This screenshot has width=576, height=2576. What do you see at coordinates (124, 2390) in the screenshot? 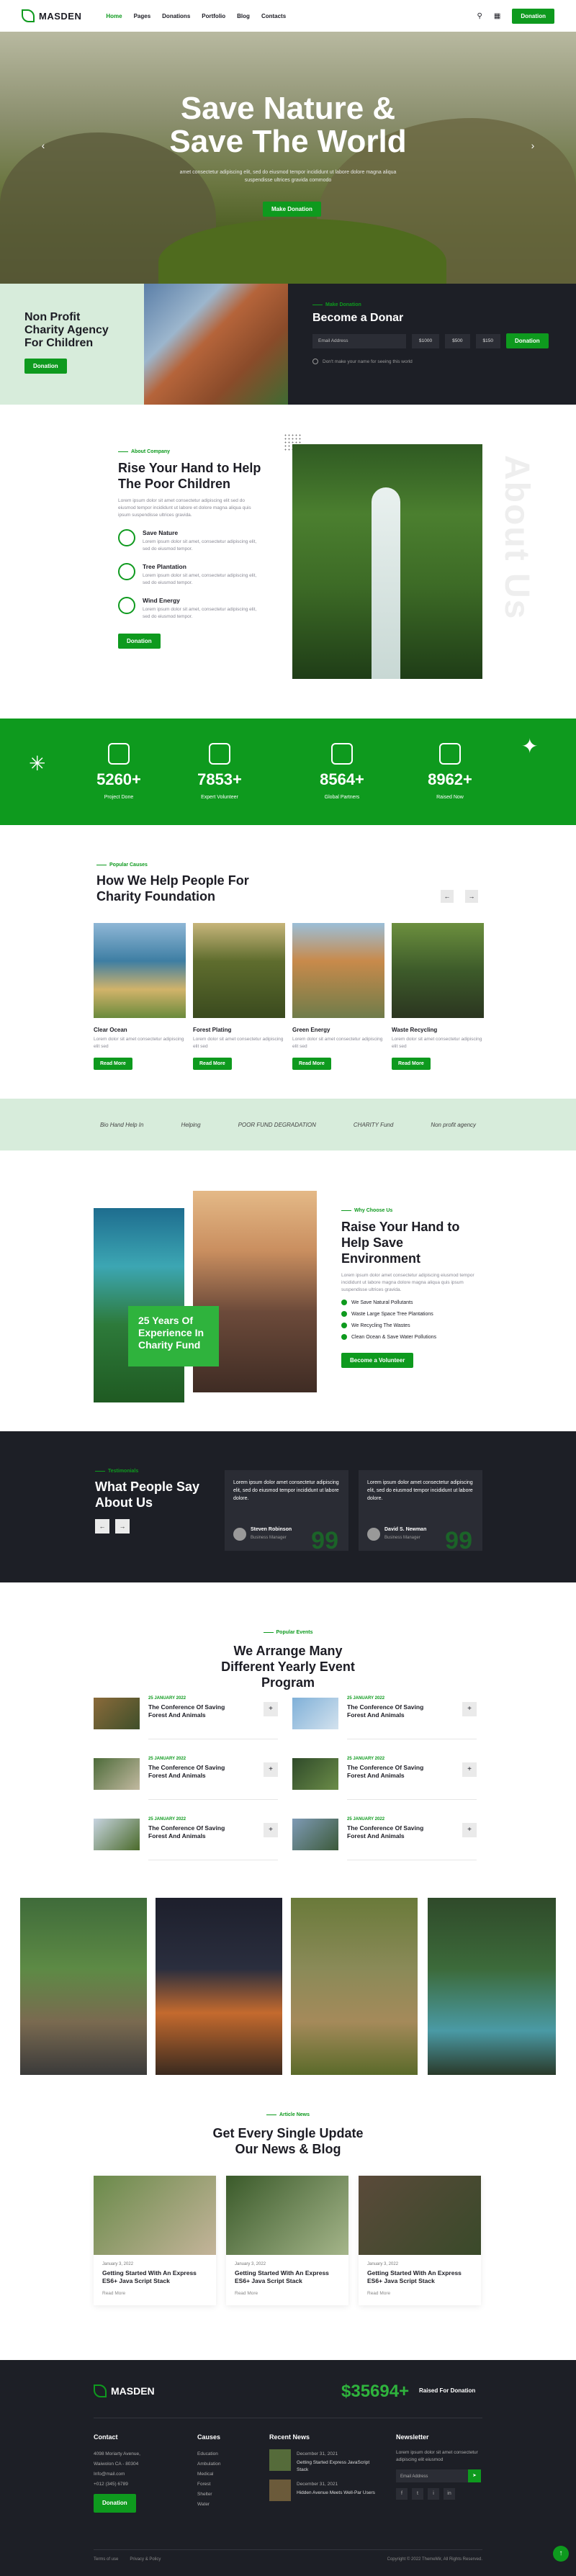
I see `footer-logo: MASDEN` at bounding box center [124, 2390].